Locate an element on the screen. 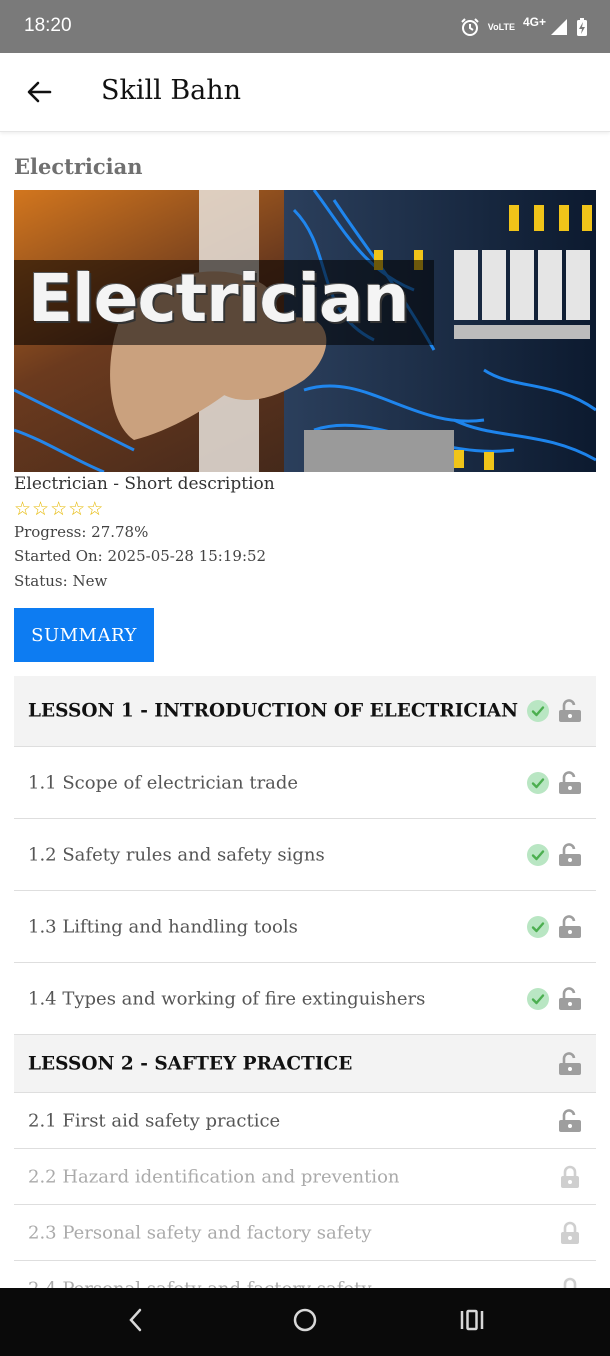  chevron-left-icon is located at coordinates (136, 1322).